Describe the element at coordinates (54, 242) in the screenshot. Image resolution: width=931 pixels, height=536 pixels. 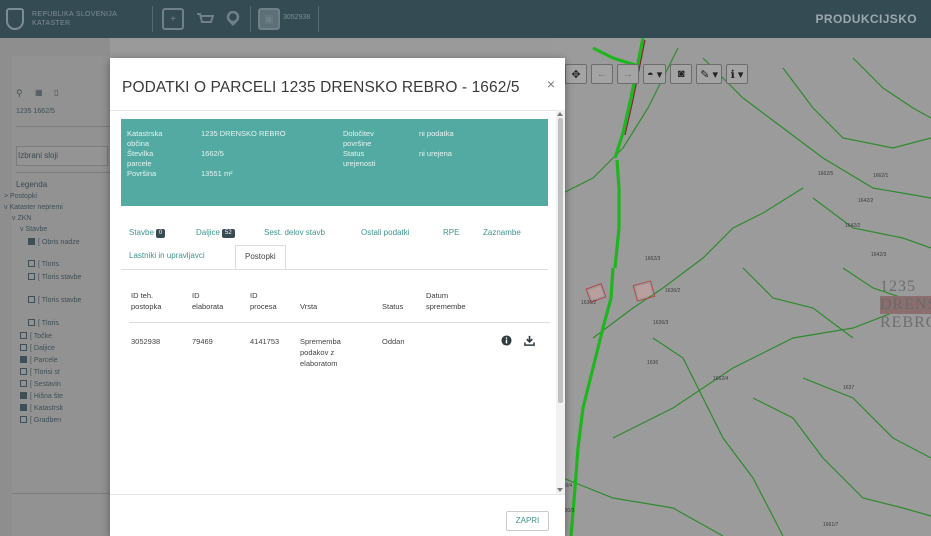
I see `layer-item: [ Obris nadze` at that location.